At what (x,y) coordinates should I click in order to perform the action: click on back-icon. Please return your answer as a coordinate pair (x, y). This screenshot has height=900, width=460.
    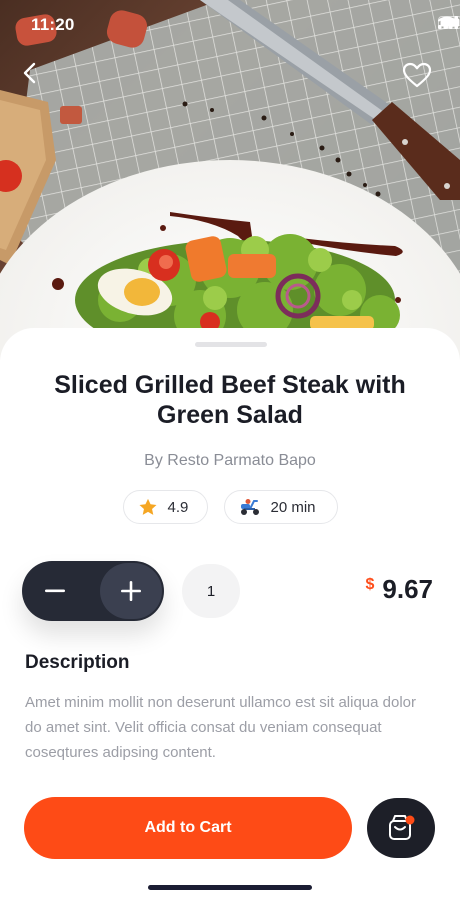
    Looking at the image, I should click on (29, 73).